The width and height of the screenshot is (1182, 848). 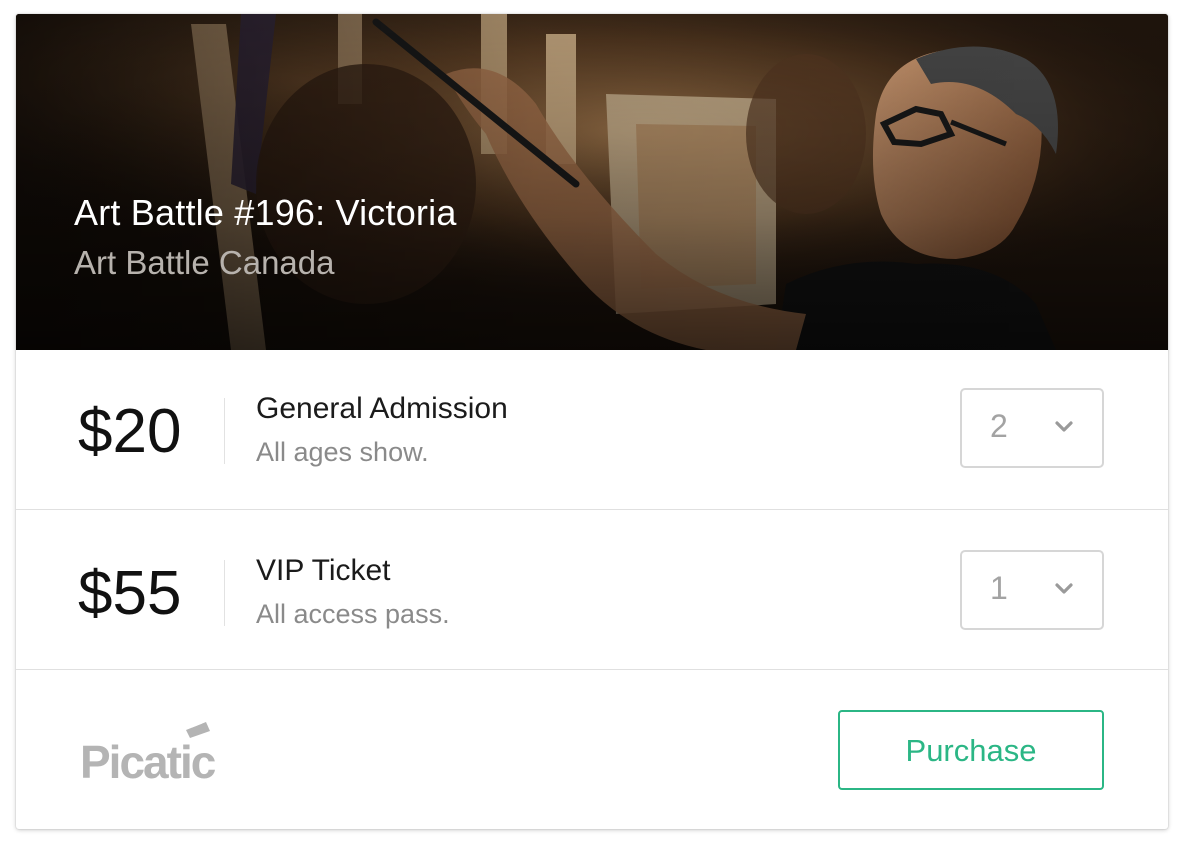 I want to click on ticket-price: $20, so click(x=130, y=431).